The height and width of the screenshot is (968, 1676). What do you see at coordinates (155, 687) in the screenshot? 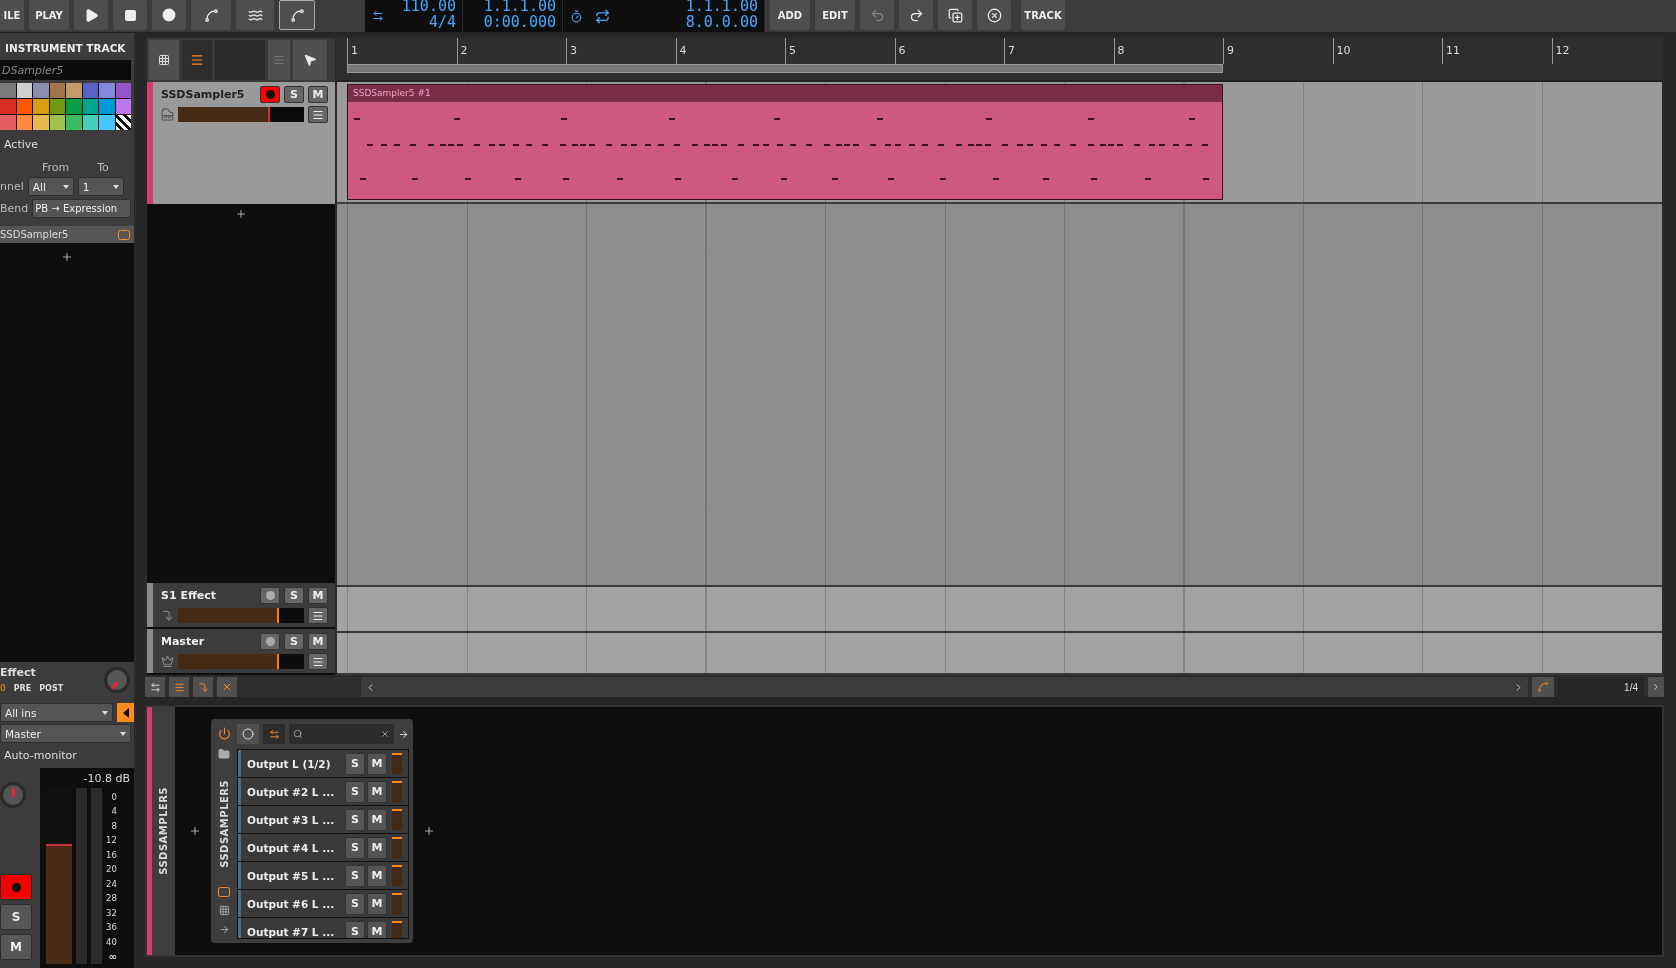
I see `swap-button` at bounding box center [155, 687].